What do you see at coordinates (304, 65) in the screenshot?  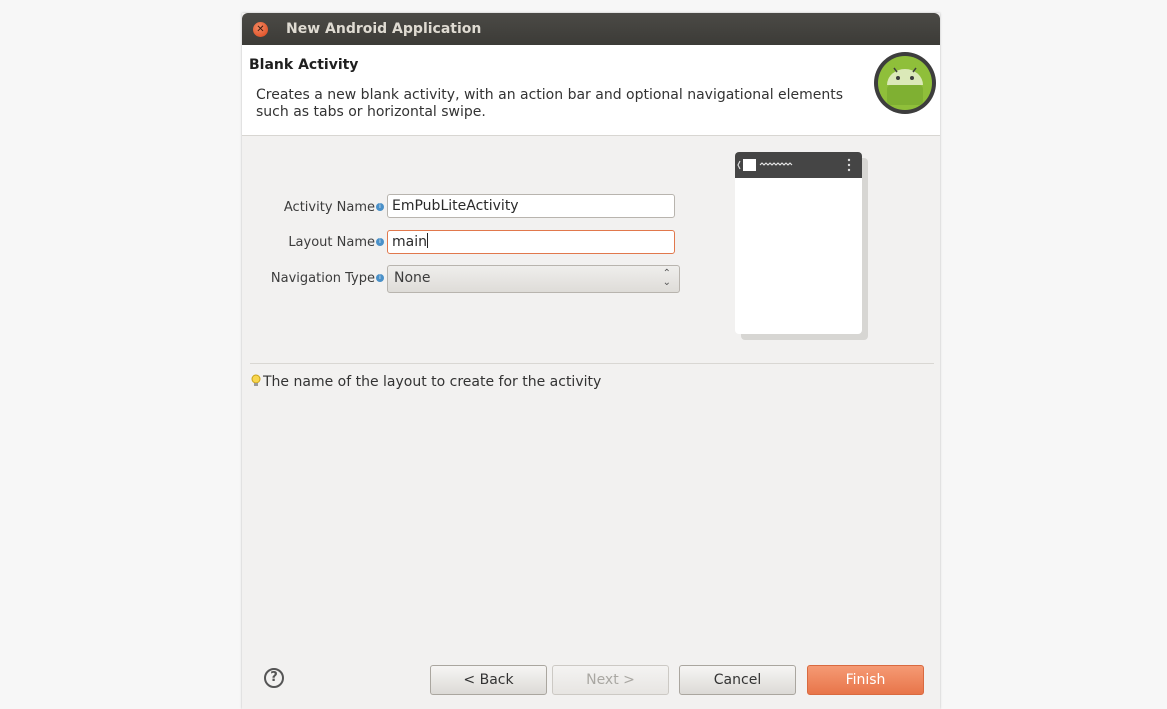 I see `page-title: Blank Activity` at bounding box center [304, 65].